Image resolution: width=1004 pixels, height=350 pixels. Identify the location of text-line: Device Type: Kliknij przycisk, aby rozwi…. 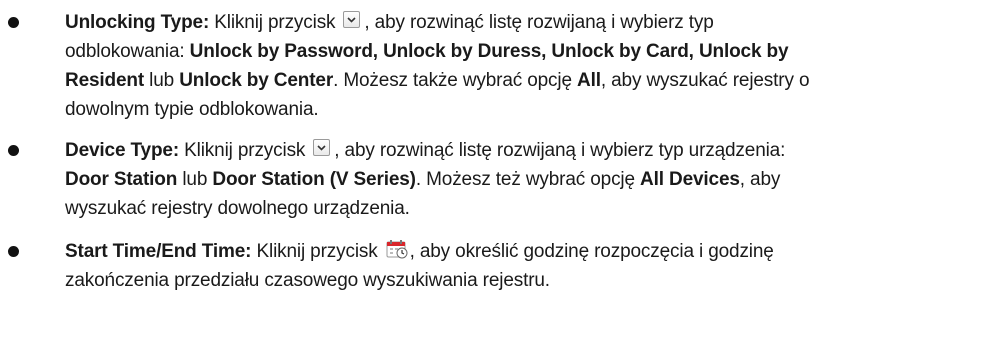
(425, 150).